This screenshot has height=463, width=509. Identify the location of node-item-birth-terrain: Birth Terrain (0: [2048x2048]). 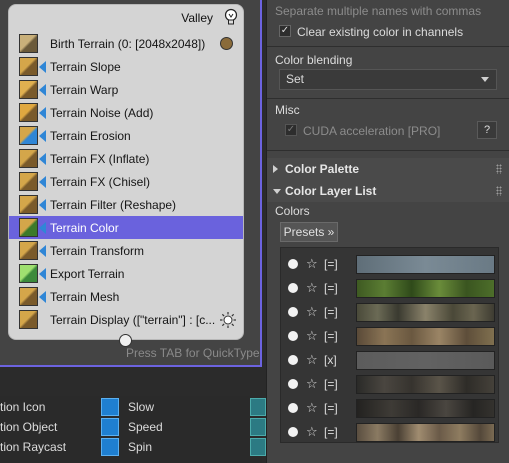
(126, 43).